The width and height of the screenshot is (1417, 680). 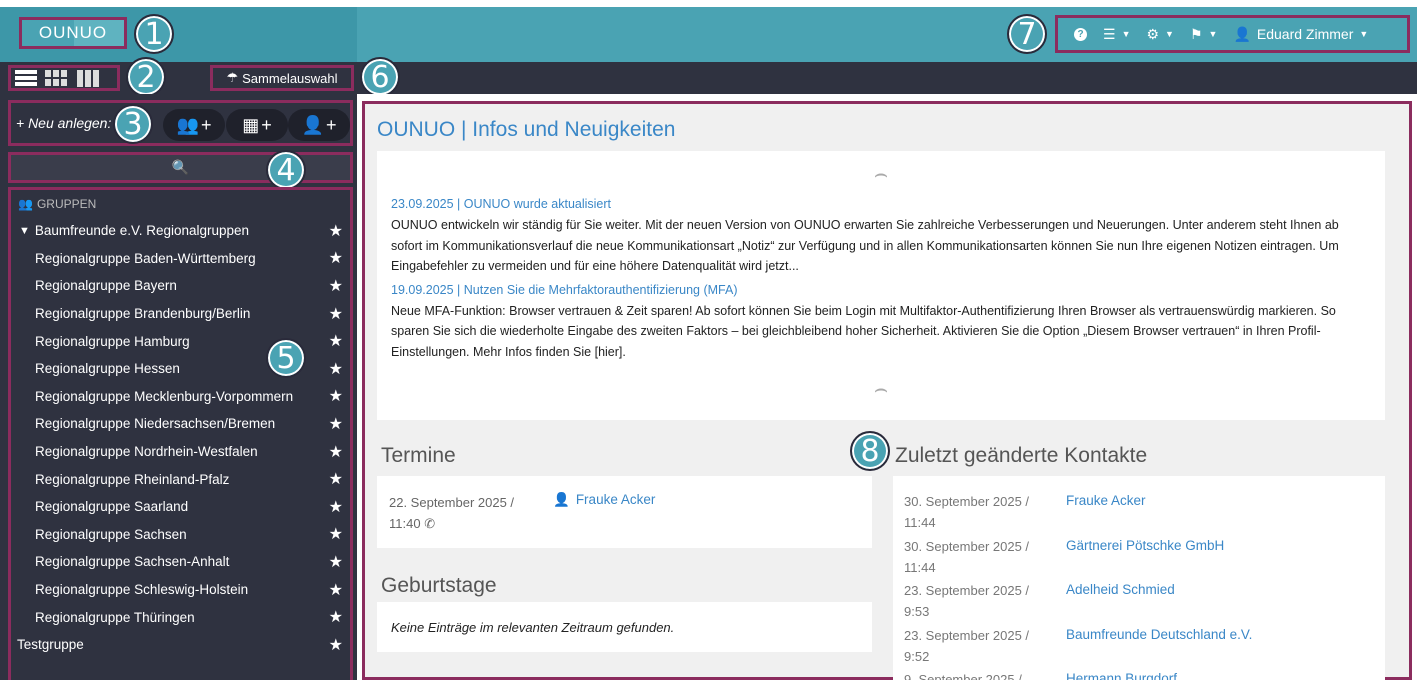 I want to click on group-item: Regionalgruppe Sachsen ★, so click(x=180, y=535).